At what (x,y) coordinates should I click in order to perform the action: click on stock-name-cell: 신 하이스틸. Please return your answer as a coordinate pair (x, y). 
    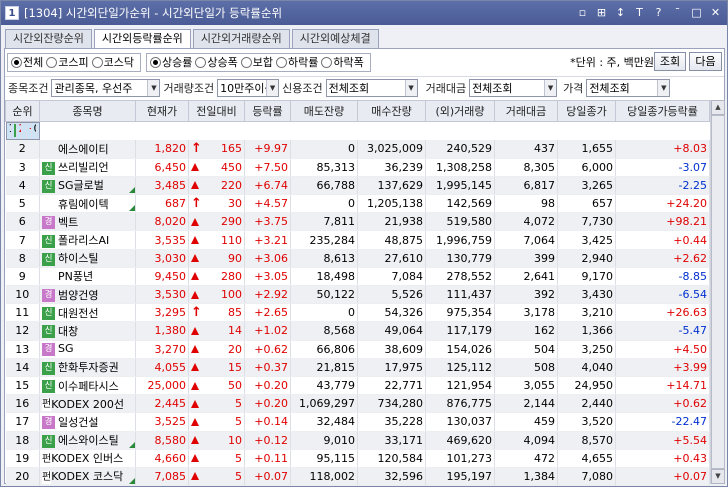
    Looking at the image, I should click on (87, 258).